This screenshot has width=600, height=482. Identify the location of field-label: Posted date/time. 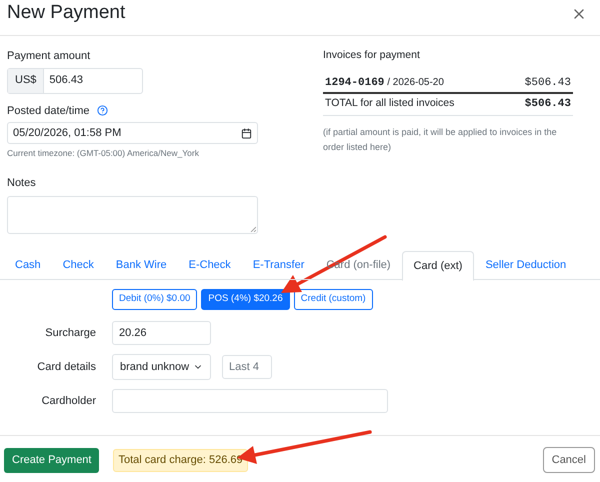
(48, 111).